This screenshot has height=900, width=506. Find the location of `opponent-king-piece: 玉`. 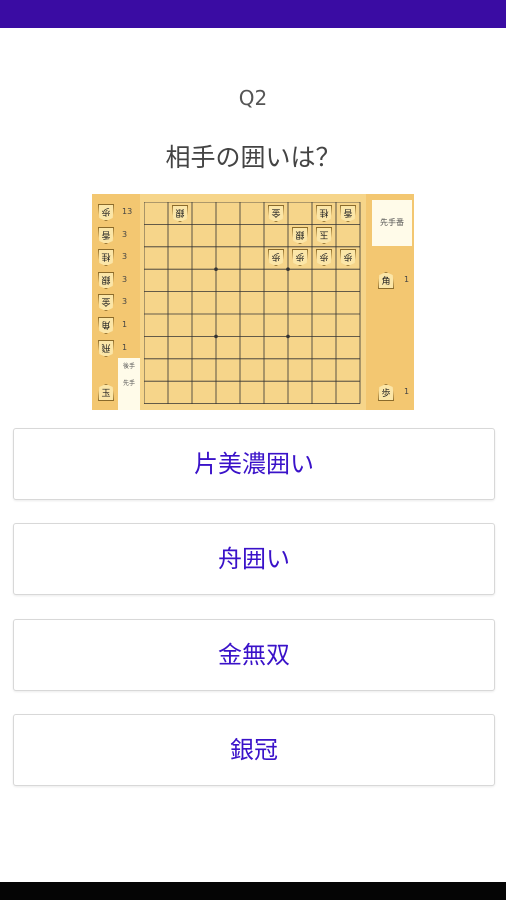

opponent-king-piece: 玉 is located at coordinates (106, 392).